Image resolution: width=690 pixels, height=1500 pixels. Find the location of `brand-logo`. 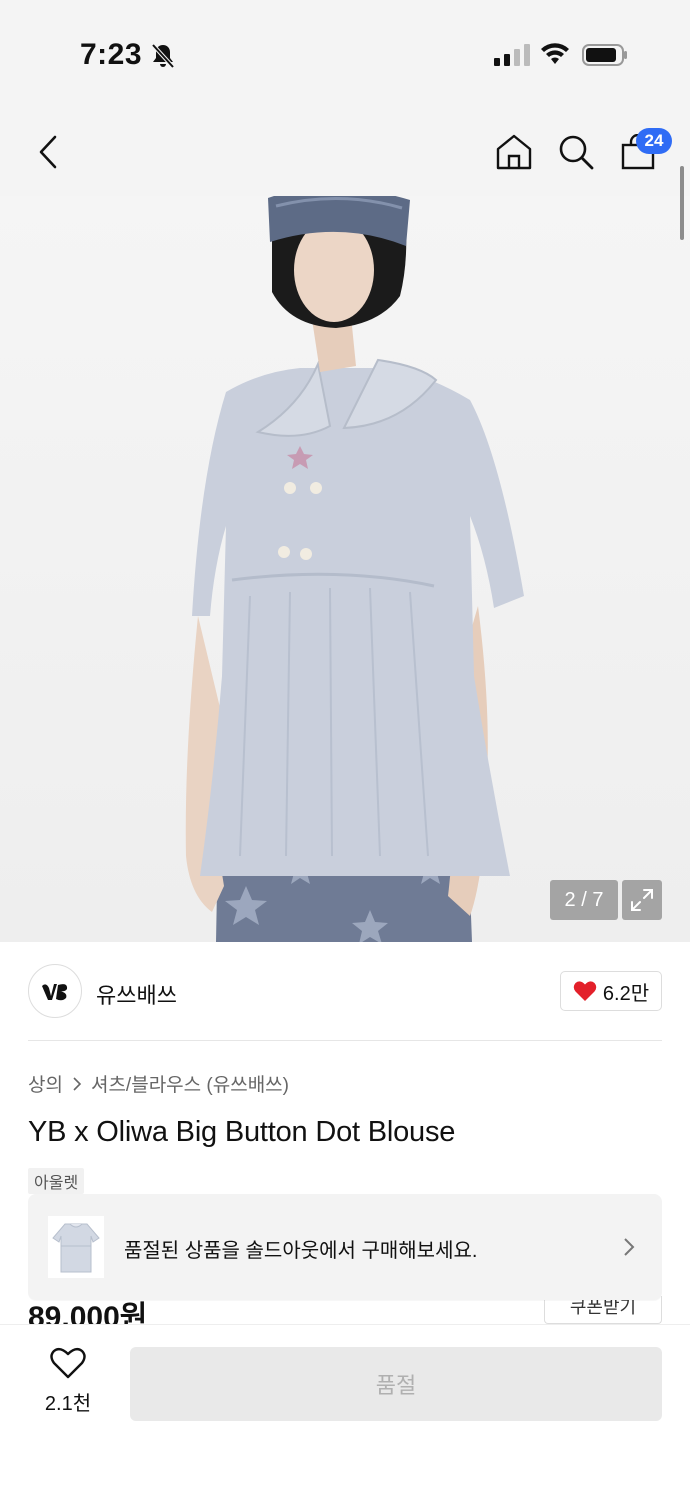

brand-logo is located at coordinates (55, 991).